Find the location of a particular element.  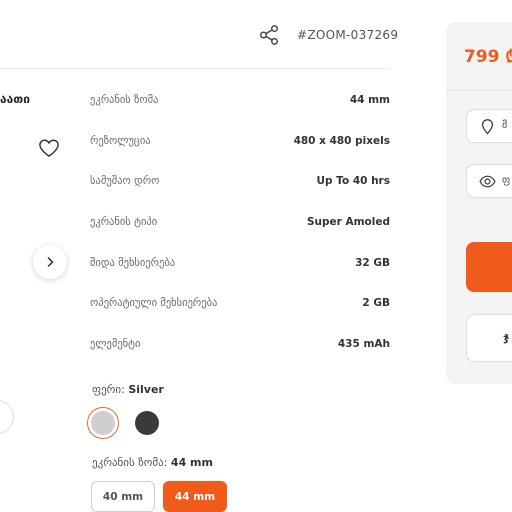

color-label: ფერი: is located at coordinates (108, 389).